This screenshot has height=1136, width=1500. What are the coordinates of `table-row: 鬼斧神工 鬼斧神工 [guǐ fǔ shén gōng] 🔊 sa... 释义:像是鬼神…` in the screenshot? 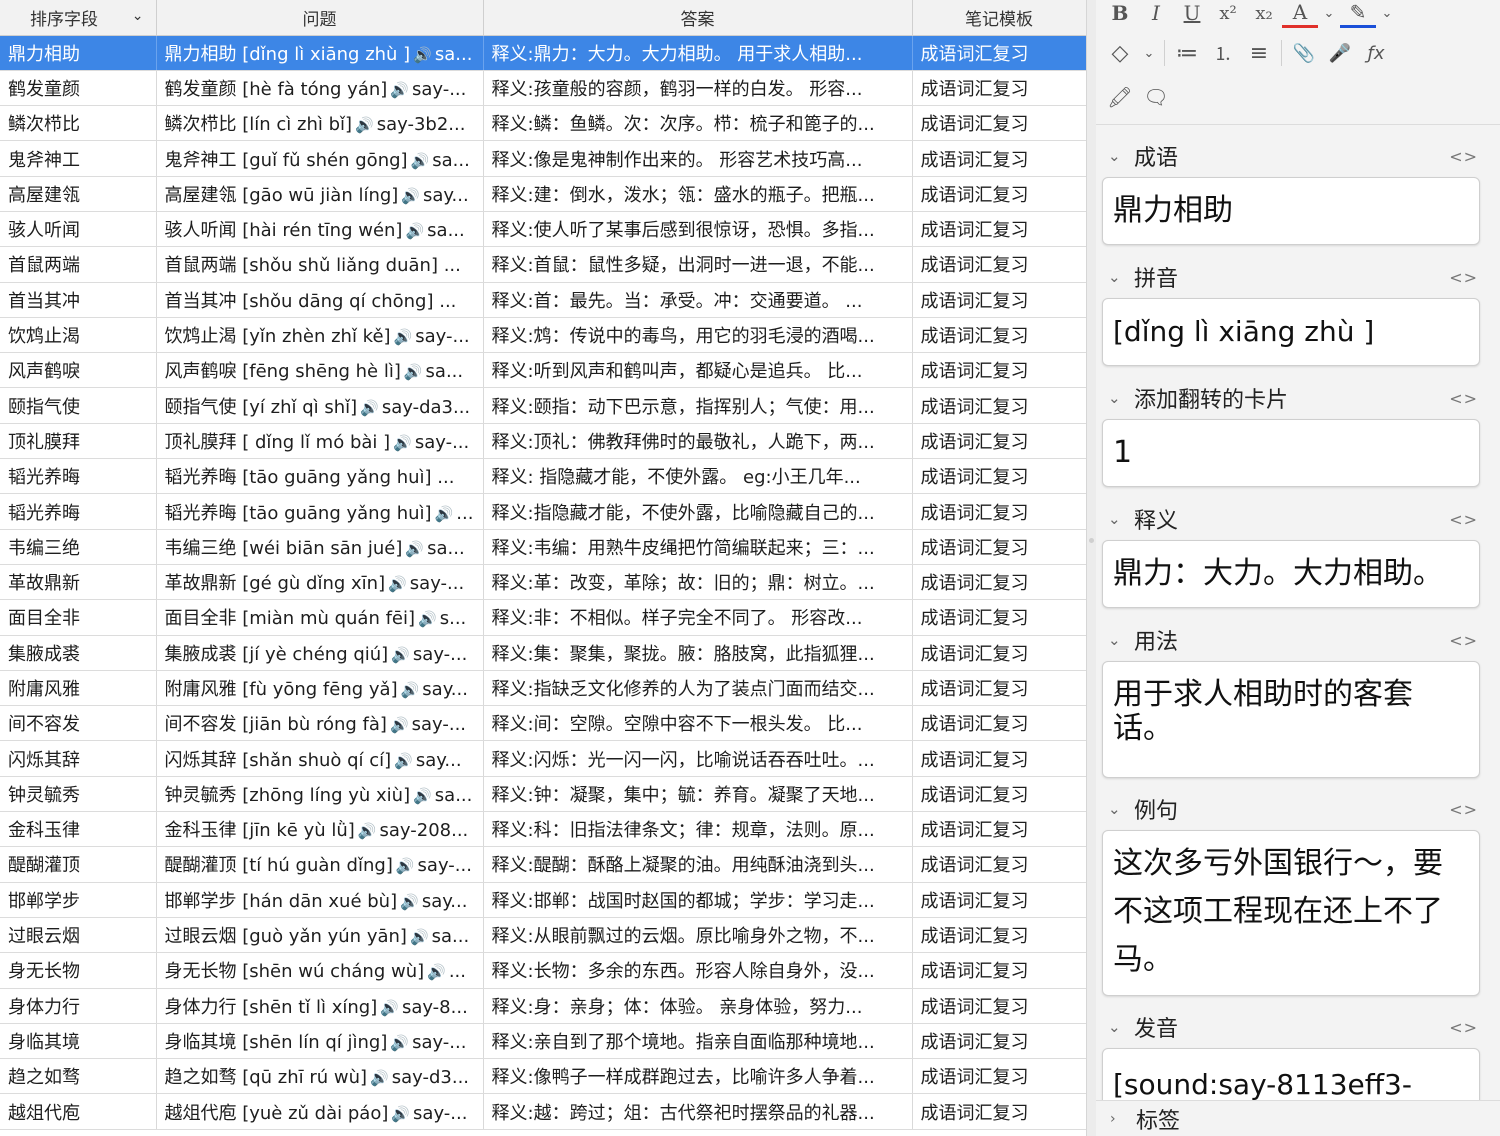 It's located at (543, 158).